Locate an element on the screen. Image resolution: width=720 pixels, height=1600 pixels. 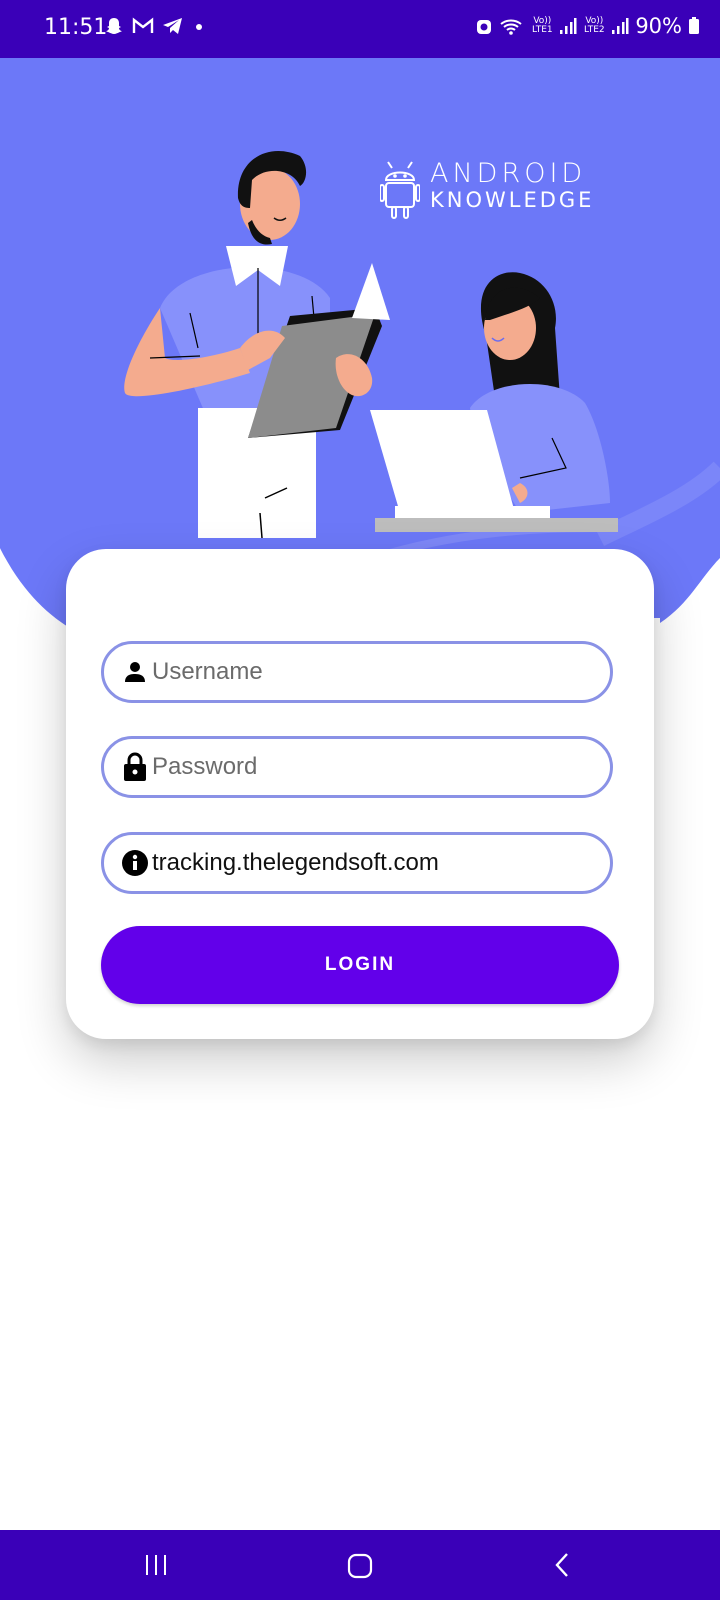
username-field: Username is located at coordinates (357, 672).